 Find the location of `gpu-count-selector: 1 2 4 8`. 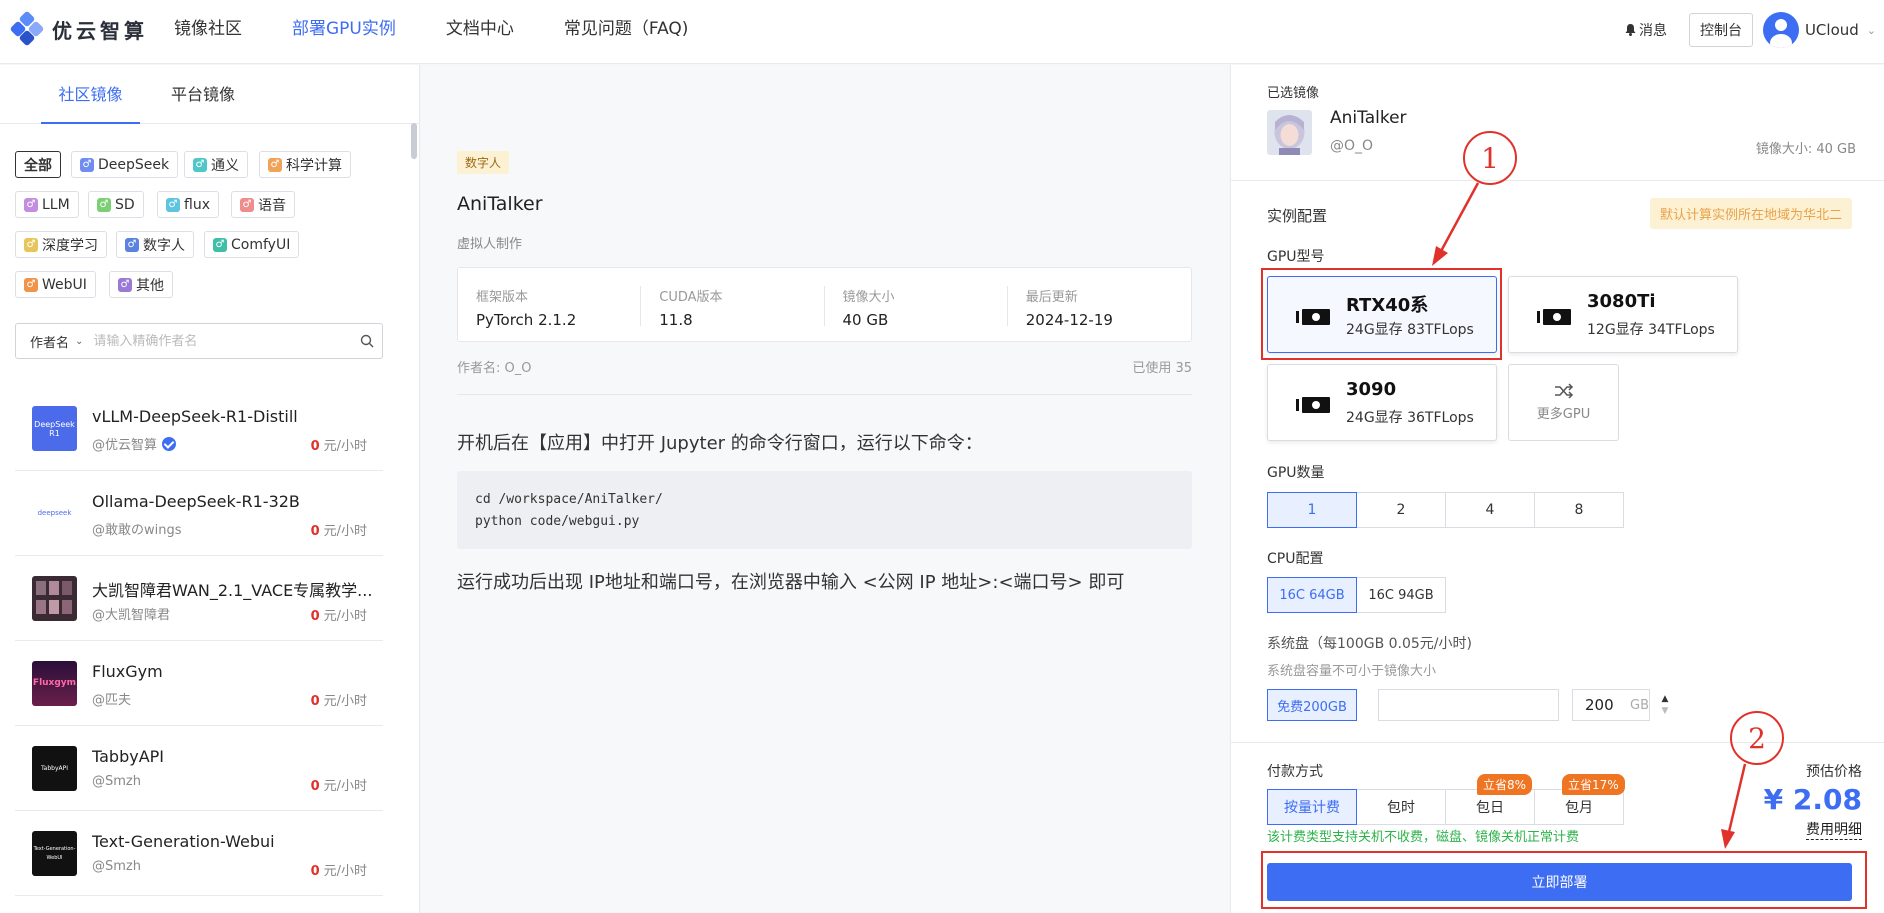

gpu-count-selector: 1 2 4 8 is located at coordinates (1445, 510).